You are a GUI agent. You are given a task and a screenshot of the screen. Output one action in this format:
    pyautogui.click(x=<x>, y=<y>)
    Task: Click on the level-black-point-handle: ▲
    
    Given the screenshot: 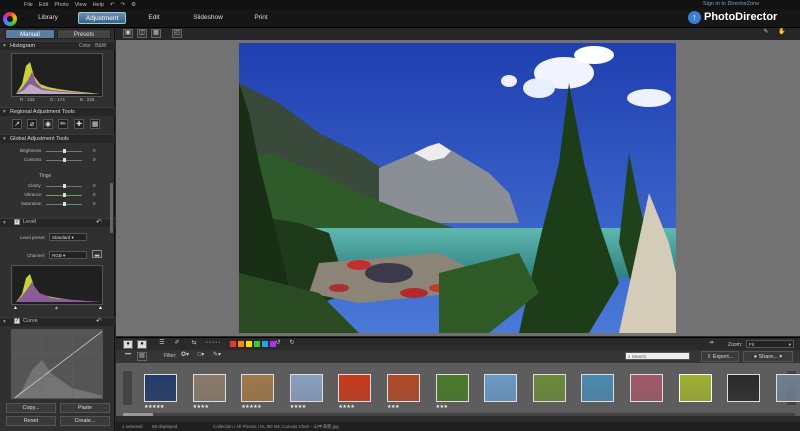 What is the action you would take?
    pyautogui.click(x=15, y=308)
    